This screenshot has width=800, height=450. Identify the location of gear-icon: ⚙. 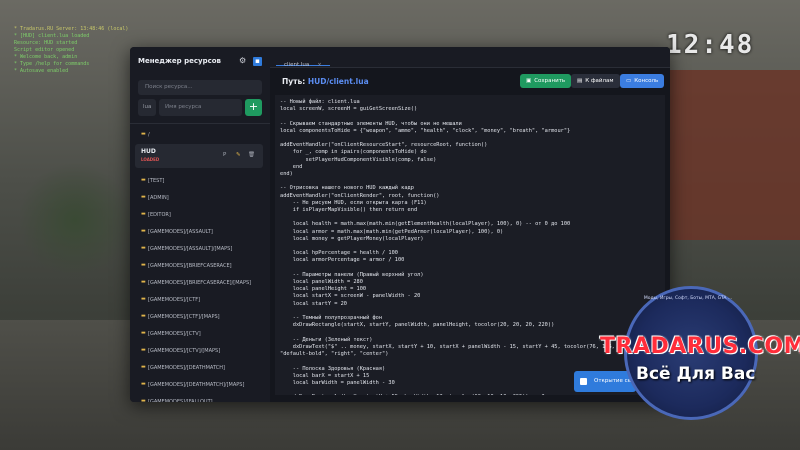
(242, 61).